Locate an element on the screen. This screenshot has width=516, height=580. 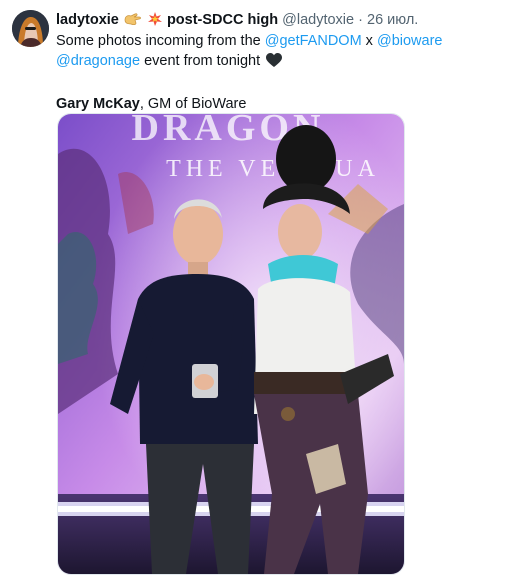
backdrop-subtitle: THE VEILGUA is located at coordinates (273, 169).